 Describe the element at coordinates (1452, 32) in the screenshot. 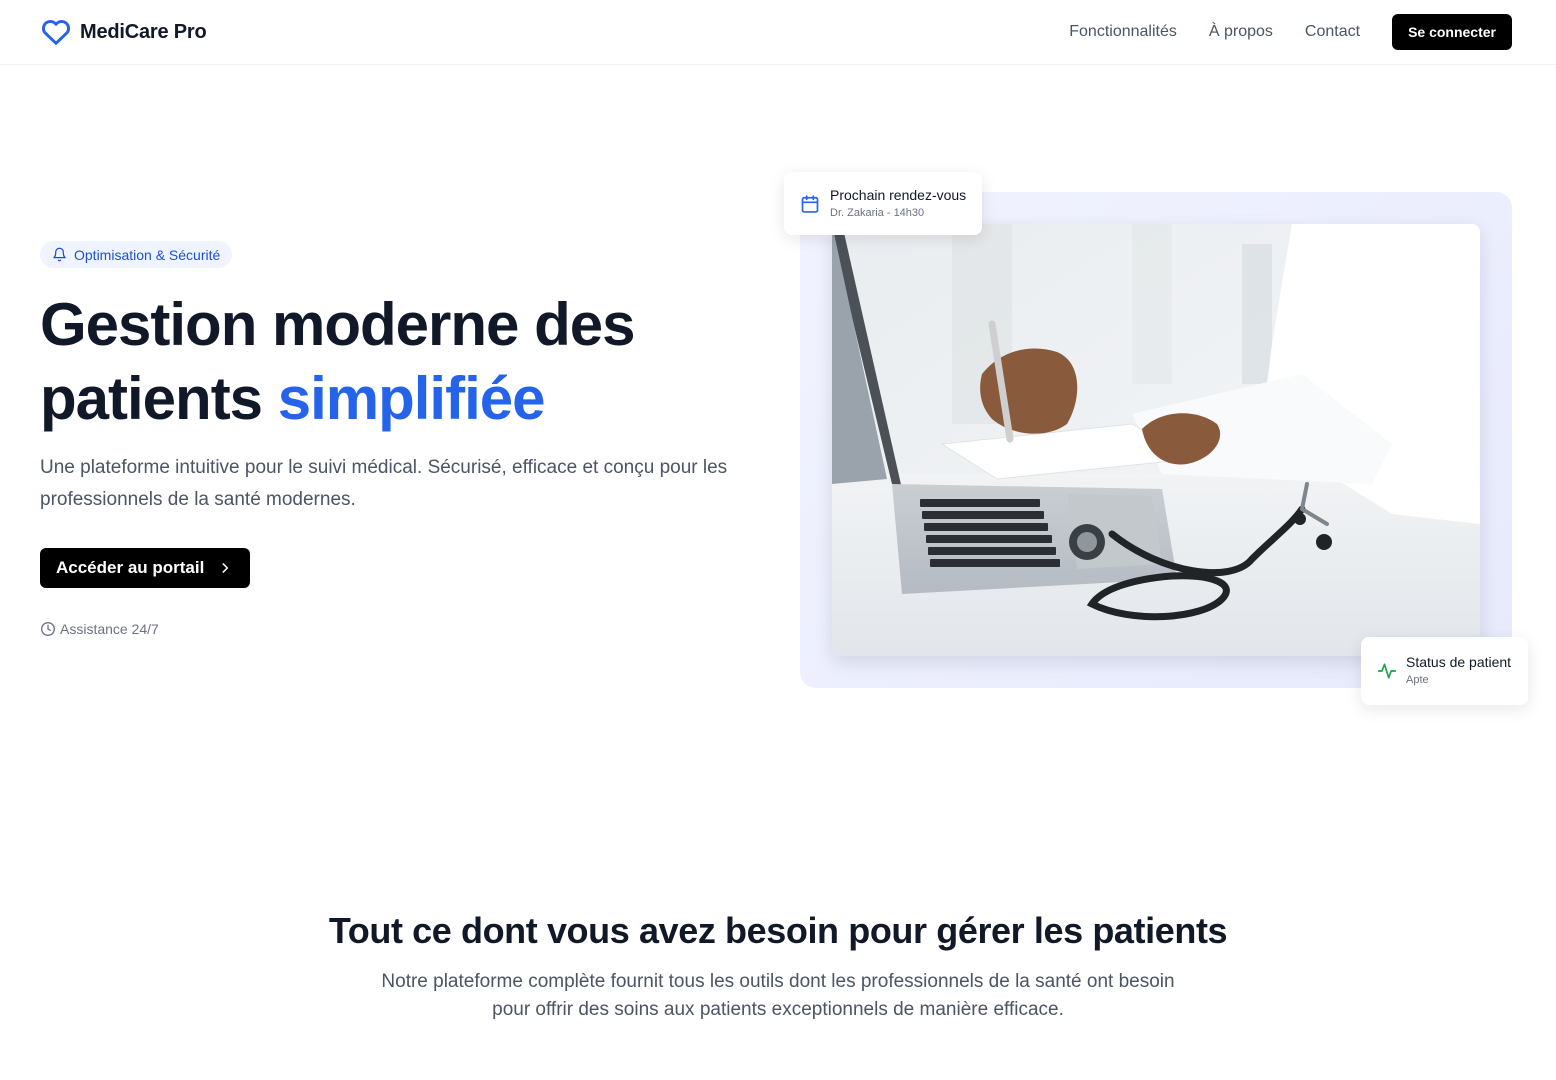

I see `login-button: Se connecter` at that location.